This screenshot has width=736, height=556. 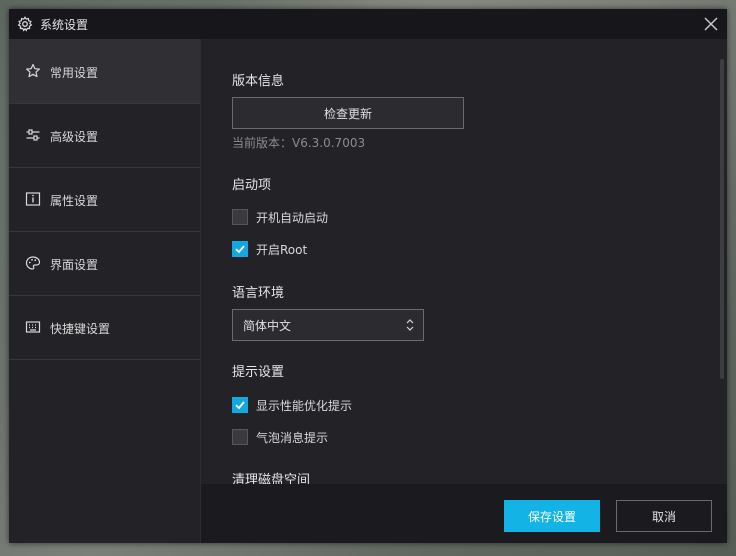 What do you see at coordinates (292, 217) in the screenshot?
I see `checkbox-label: 开机自动启动` at bounding box center [292, 217].